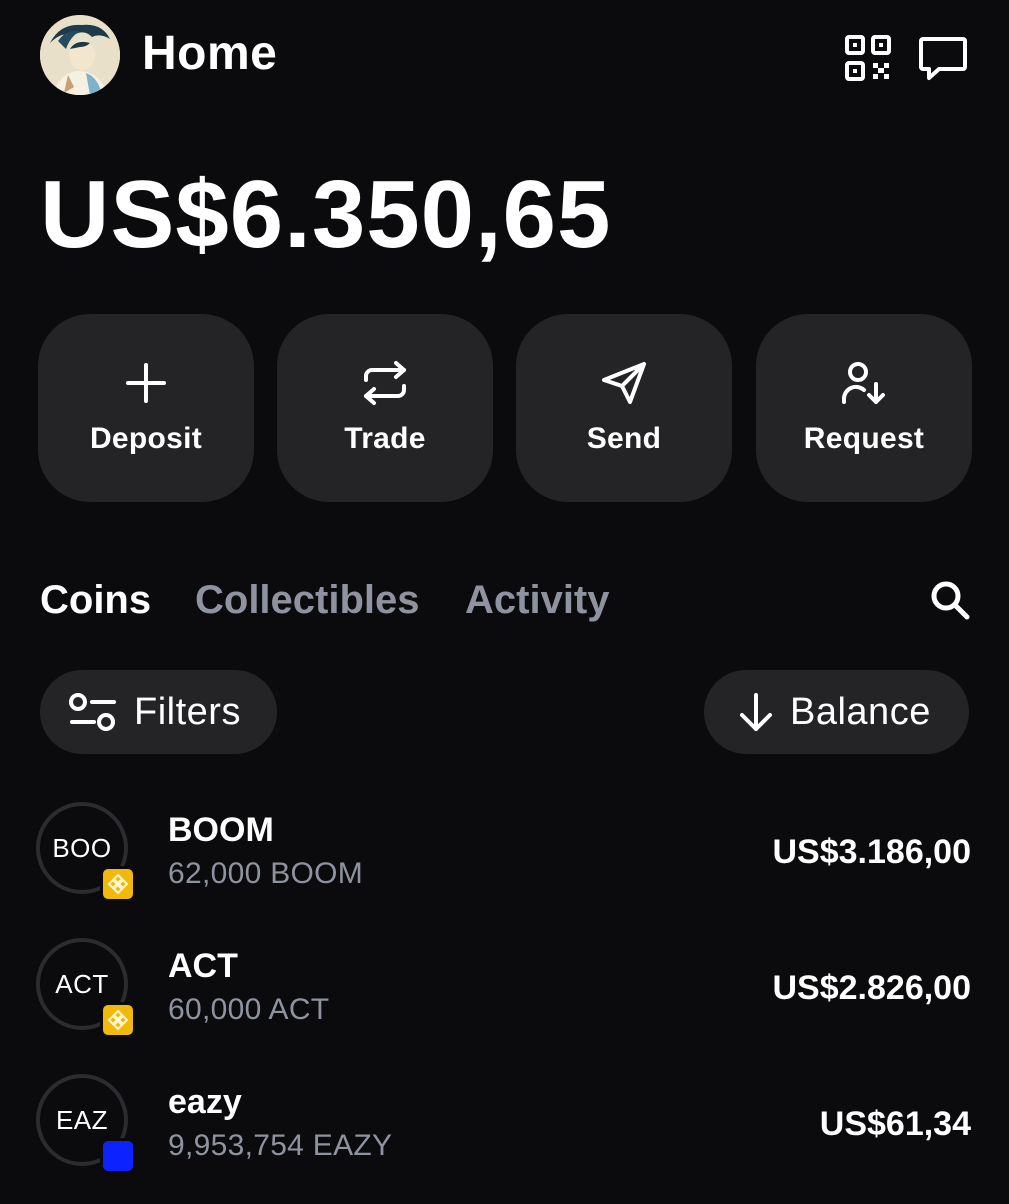  Describe the element at coordinates (872, 852) in the screenshot. I see `coin-value: US$3.186,00` at that location.